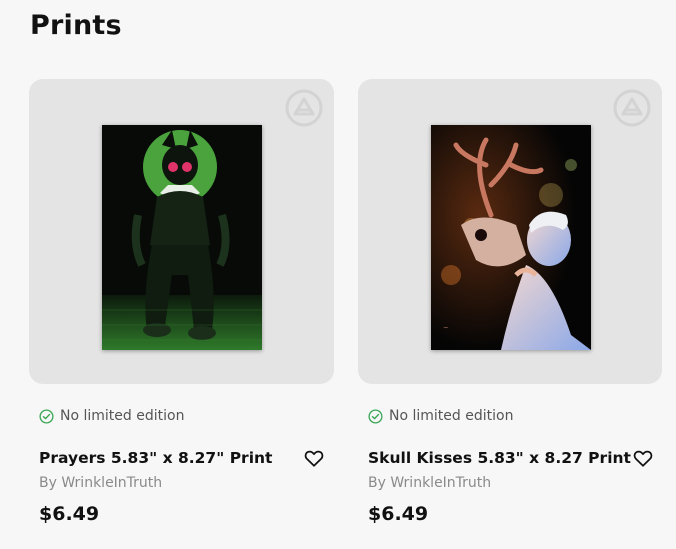 The width and height of the screenshot is (676, 549). What do you see at coordinates (499, 458) in the screenshot?
I see `product-title: Skull Kisses 5.83" x 8.27 Print` at bounding box center [499, 458].